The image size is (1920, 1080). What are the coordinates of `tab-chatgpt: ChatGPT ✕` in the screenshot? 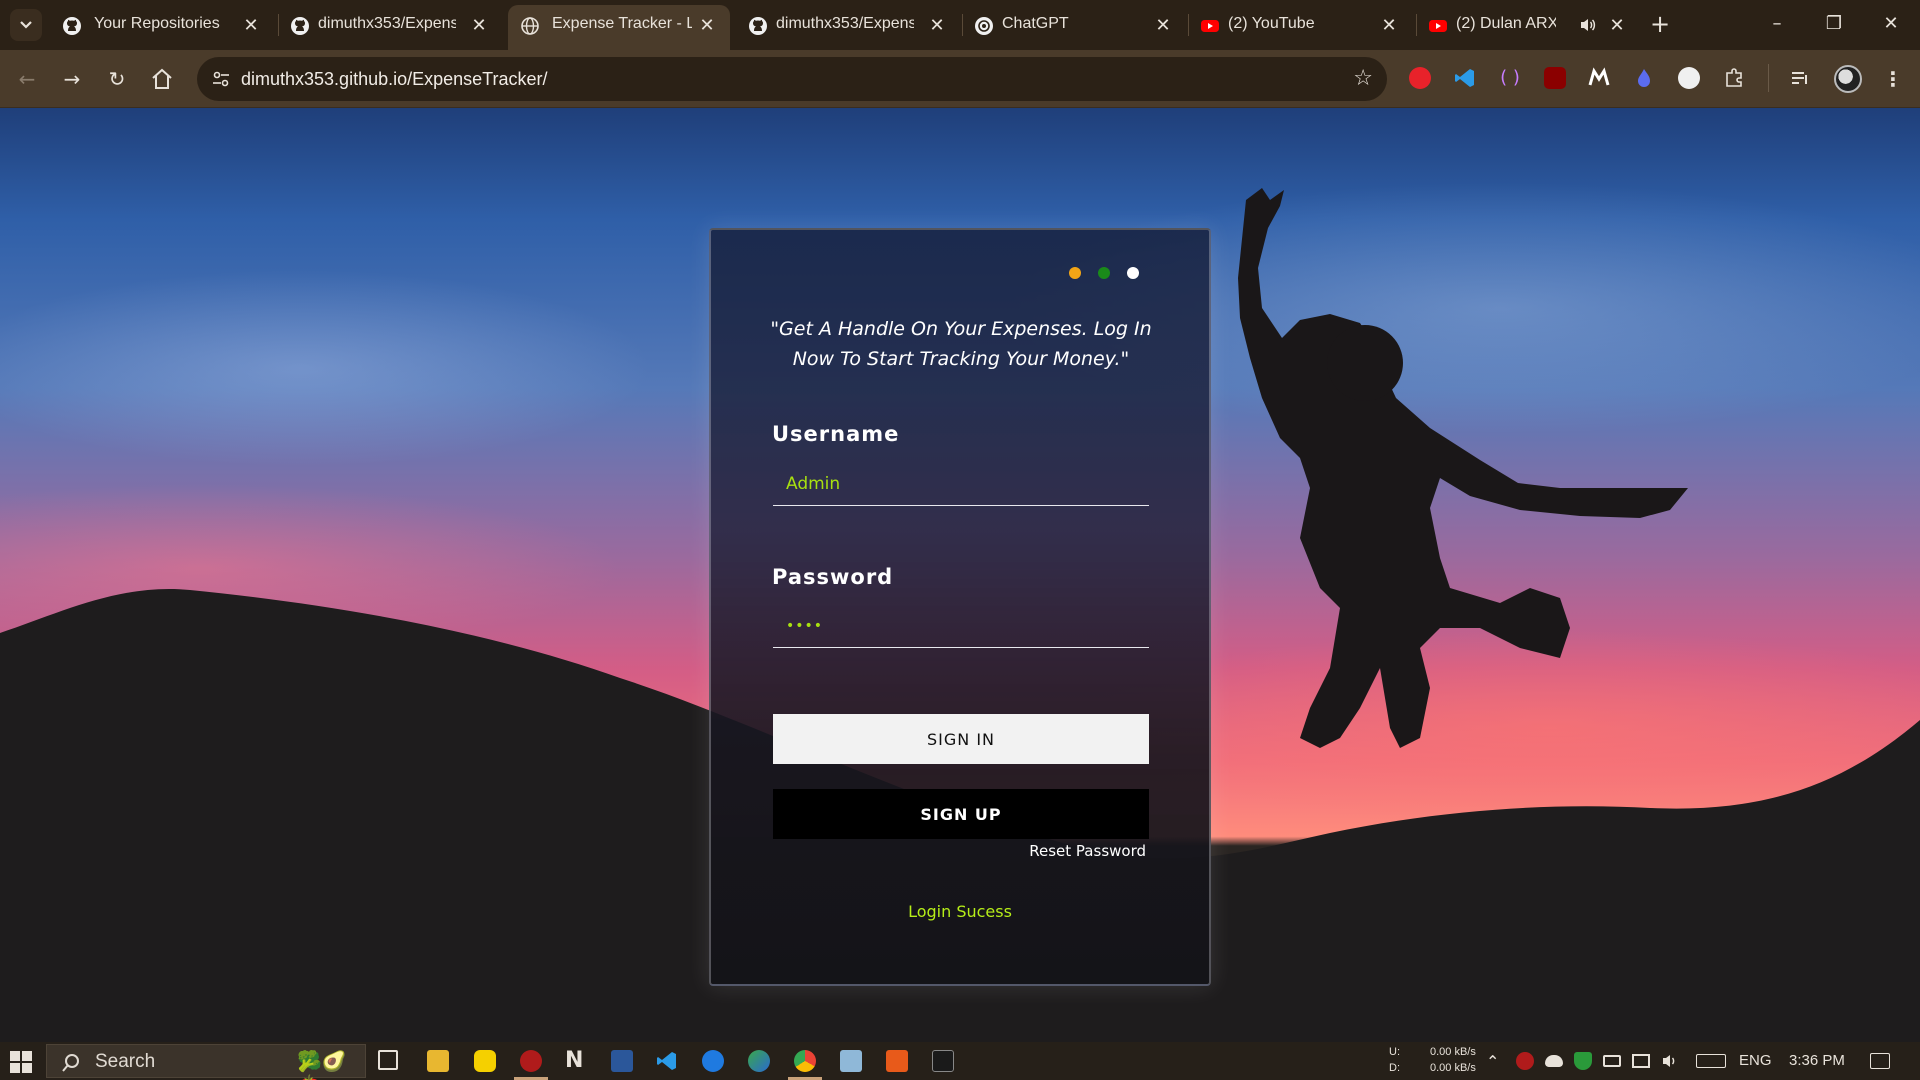 It's located at (1072, 25).